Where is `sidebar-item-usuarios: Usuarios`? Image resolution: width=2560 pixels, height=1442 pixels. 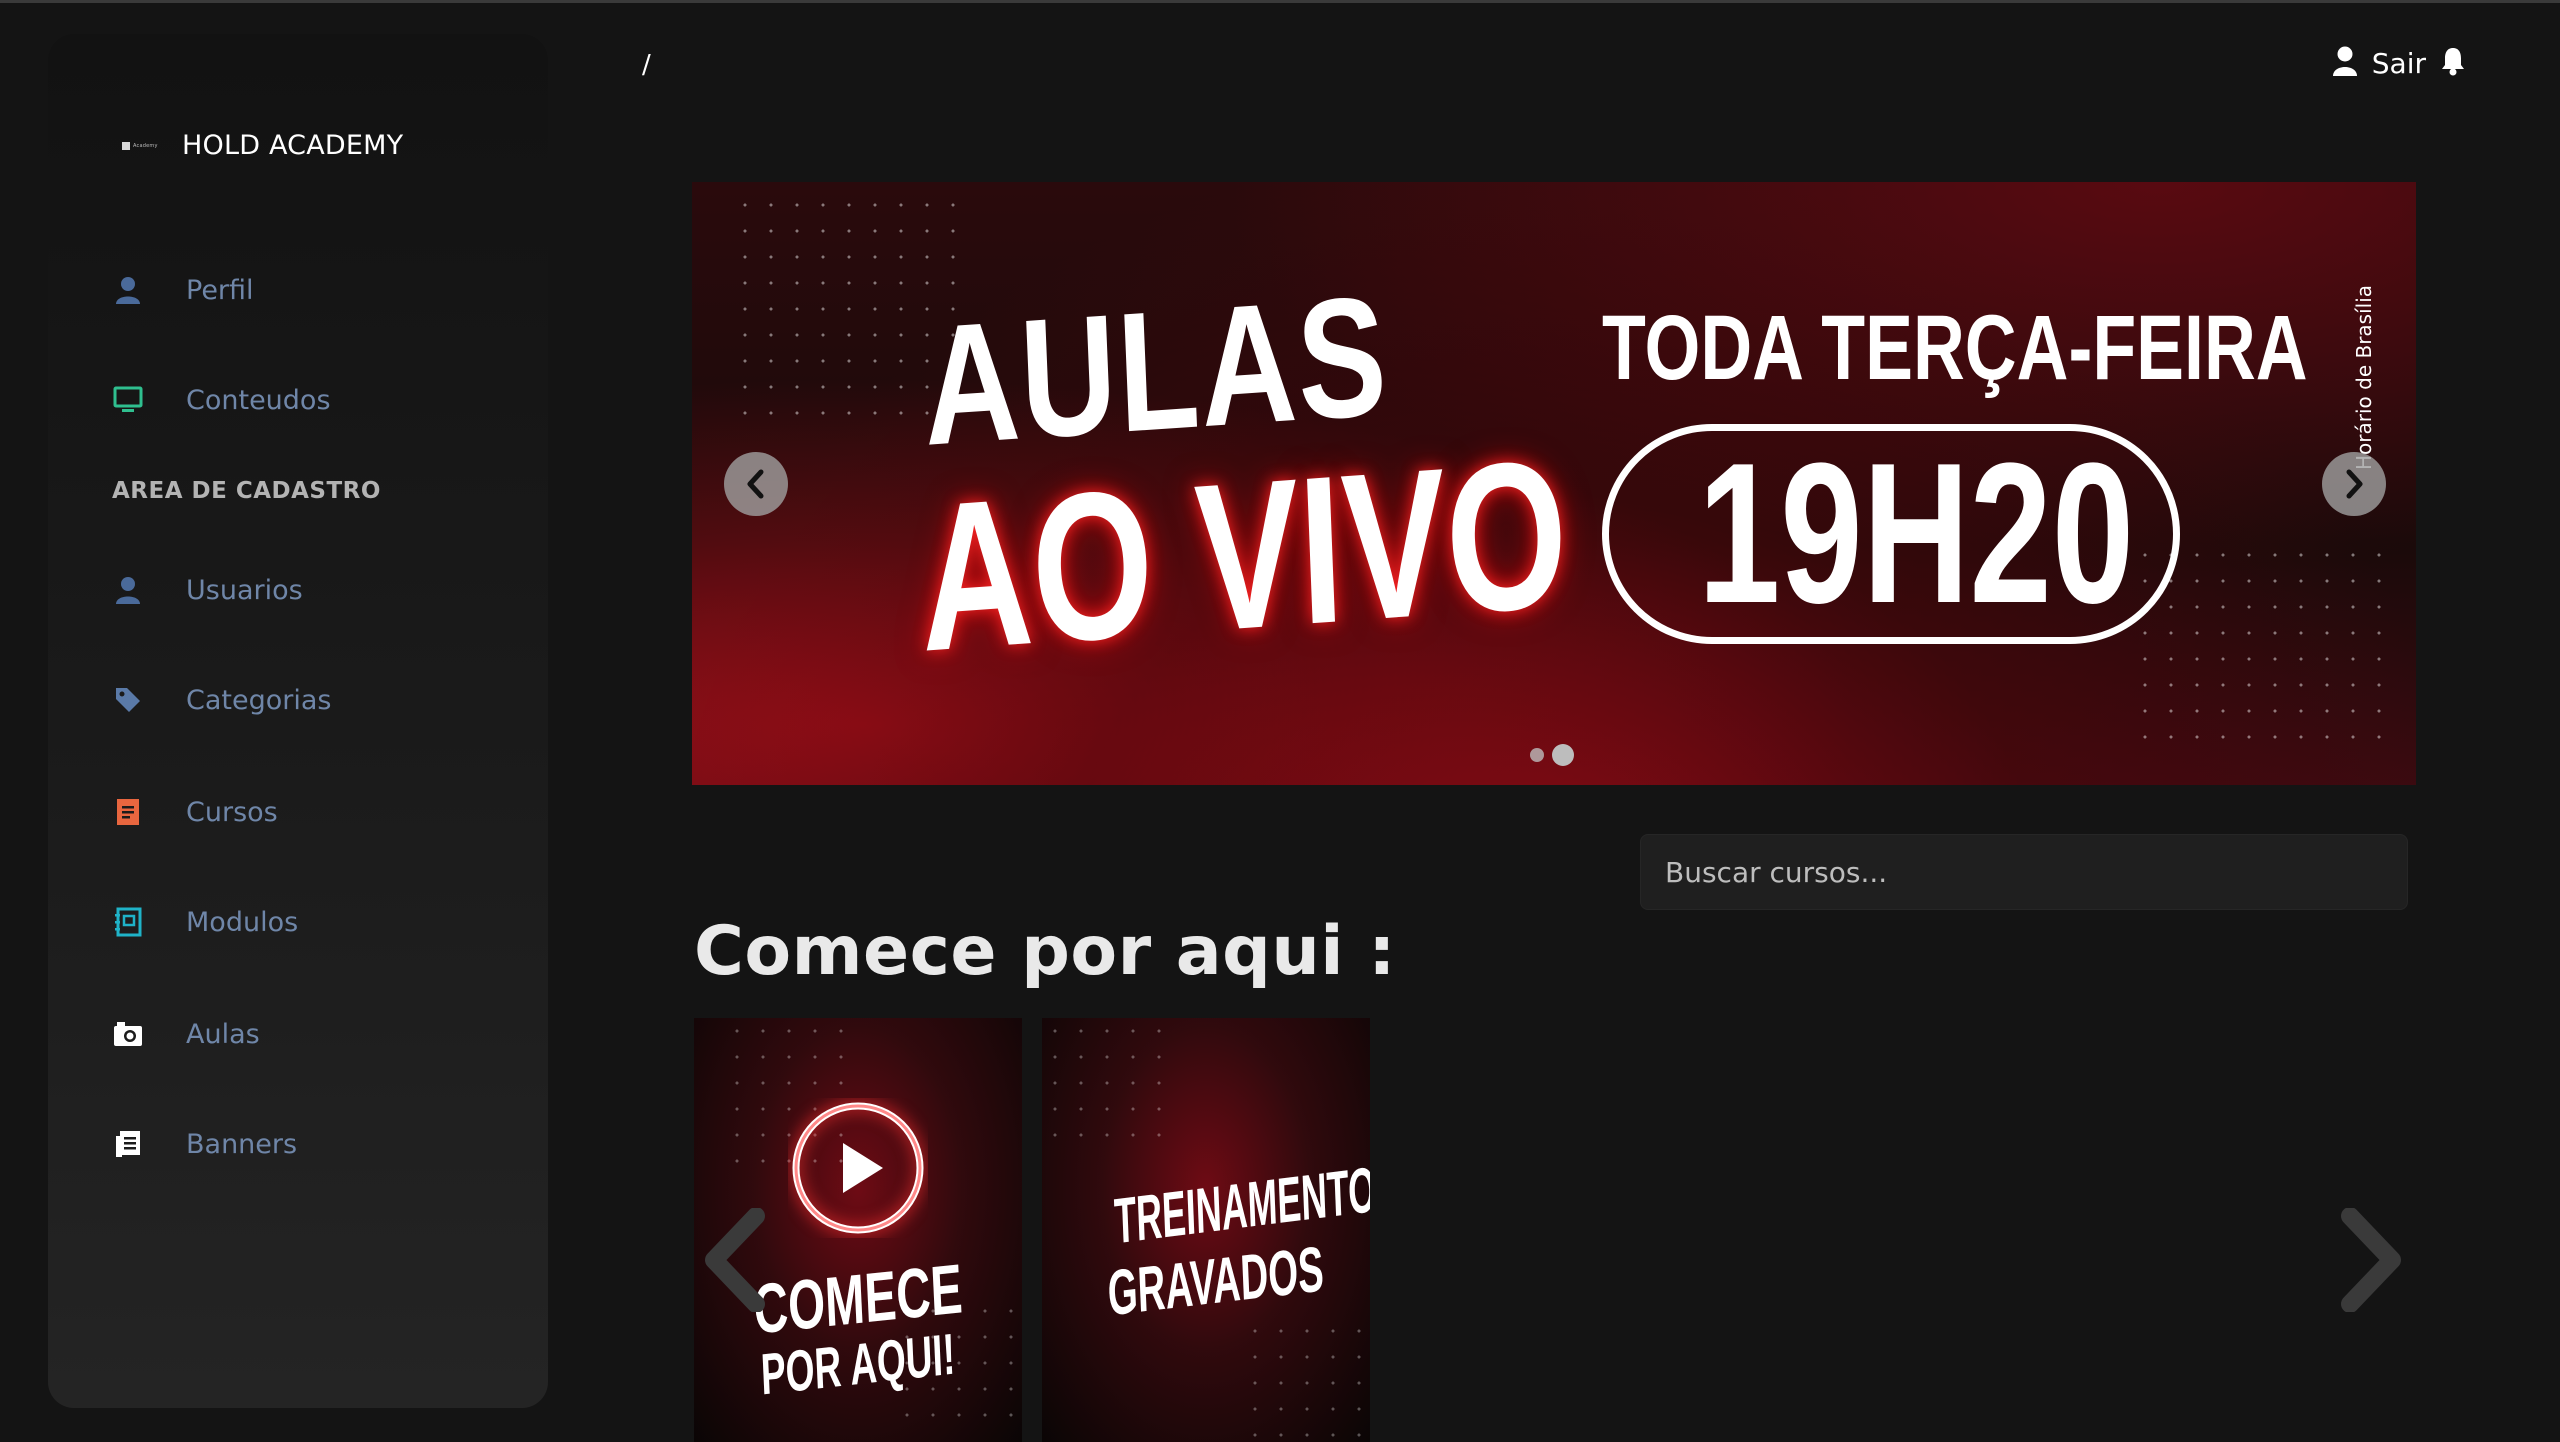
sidebar-item-usuarios: Usuarios is located at coordinates (322, 590).